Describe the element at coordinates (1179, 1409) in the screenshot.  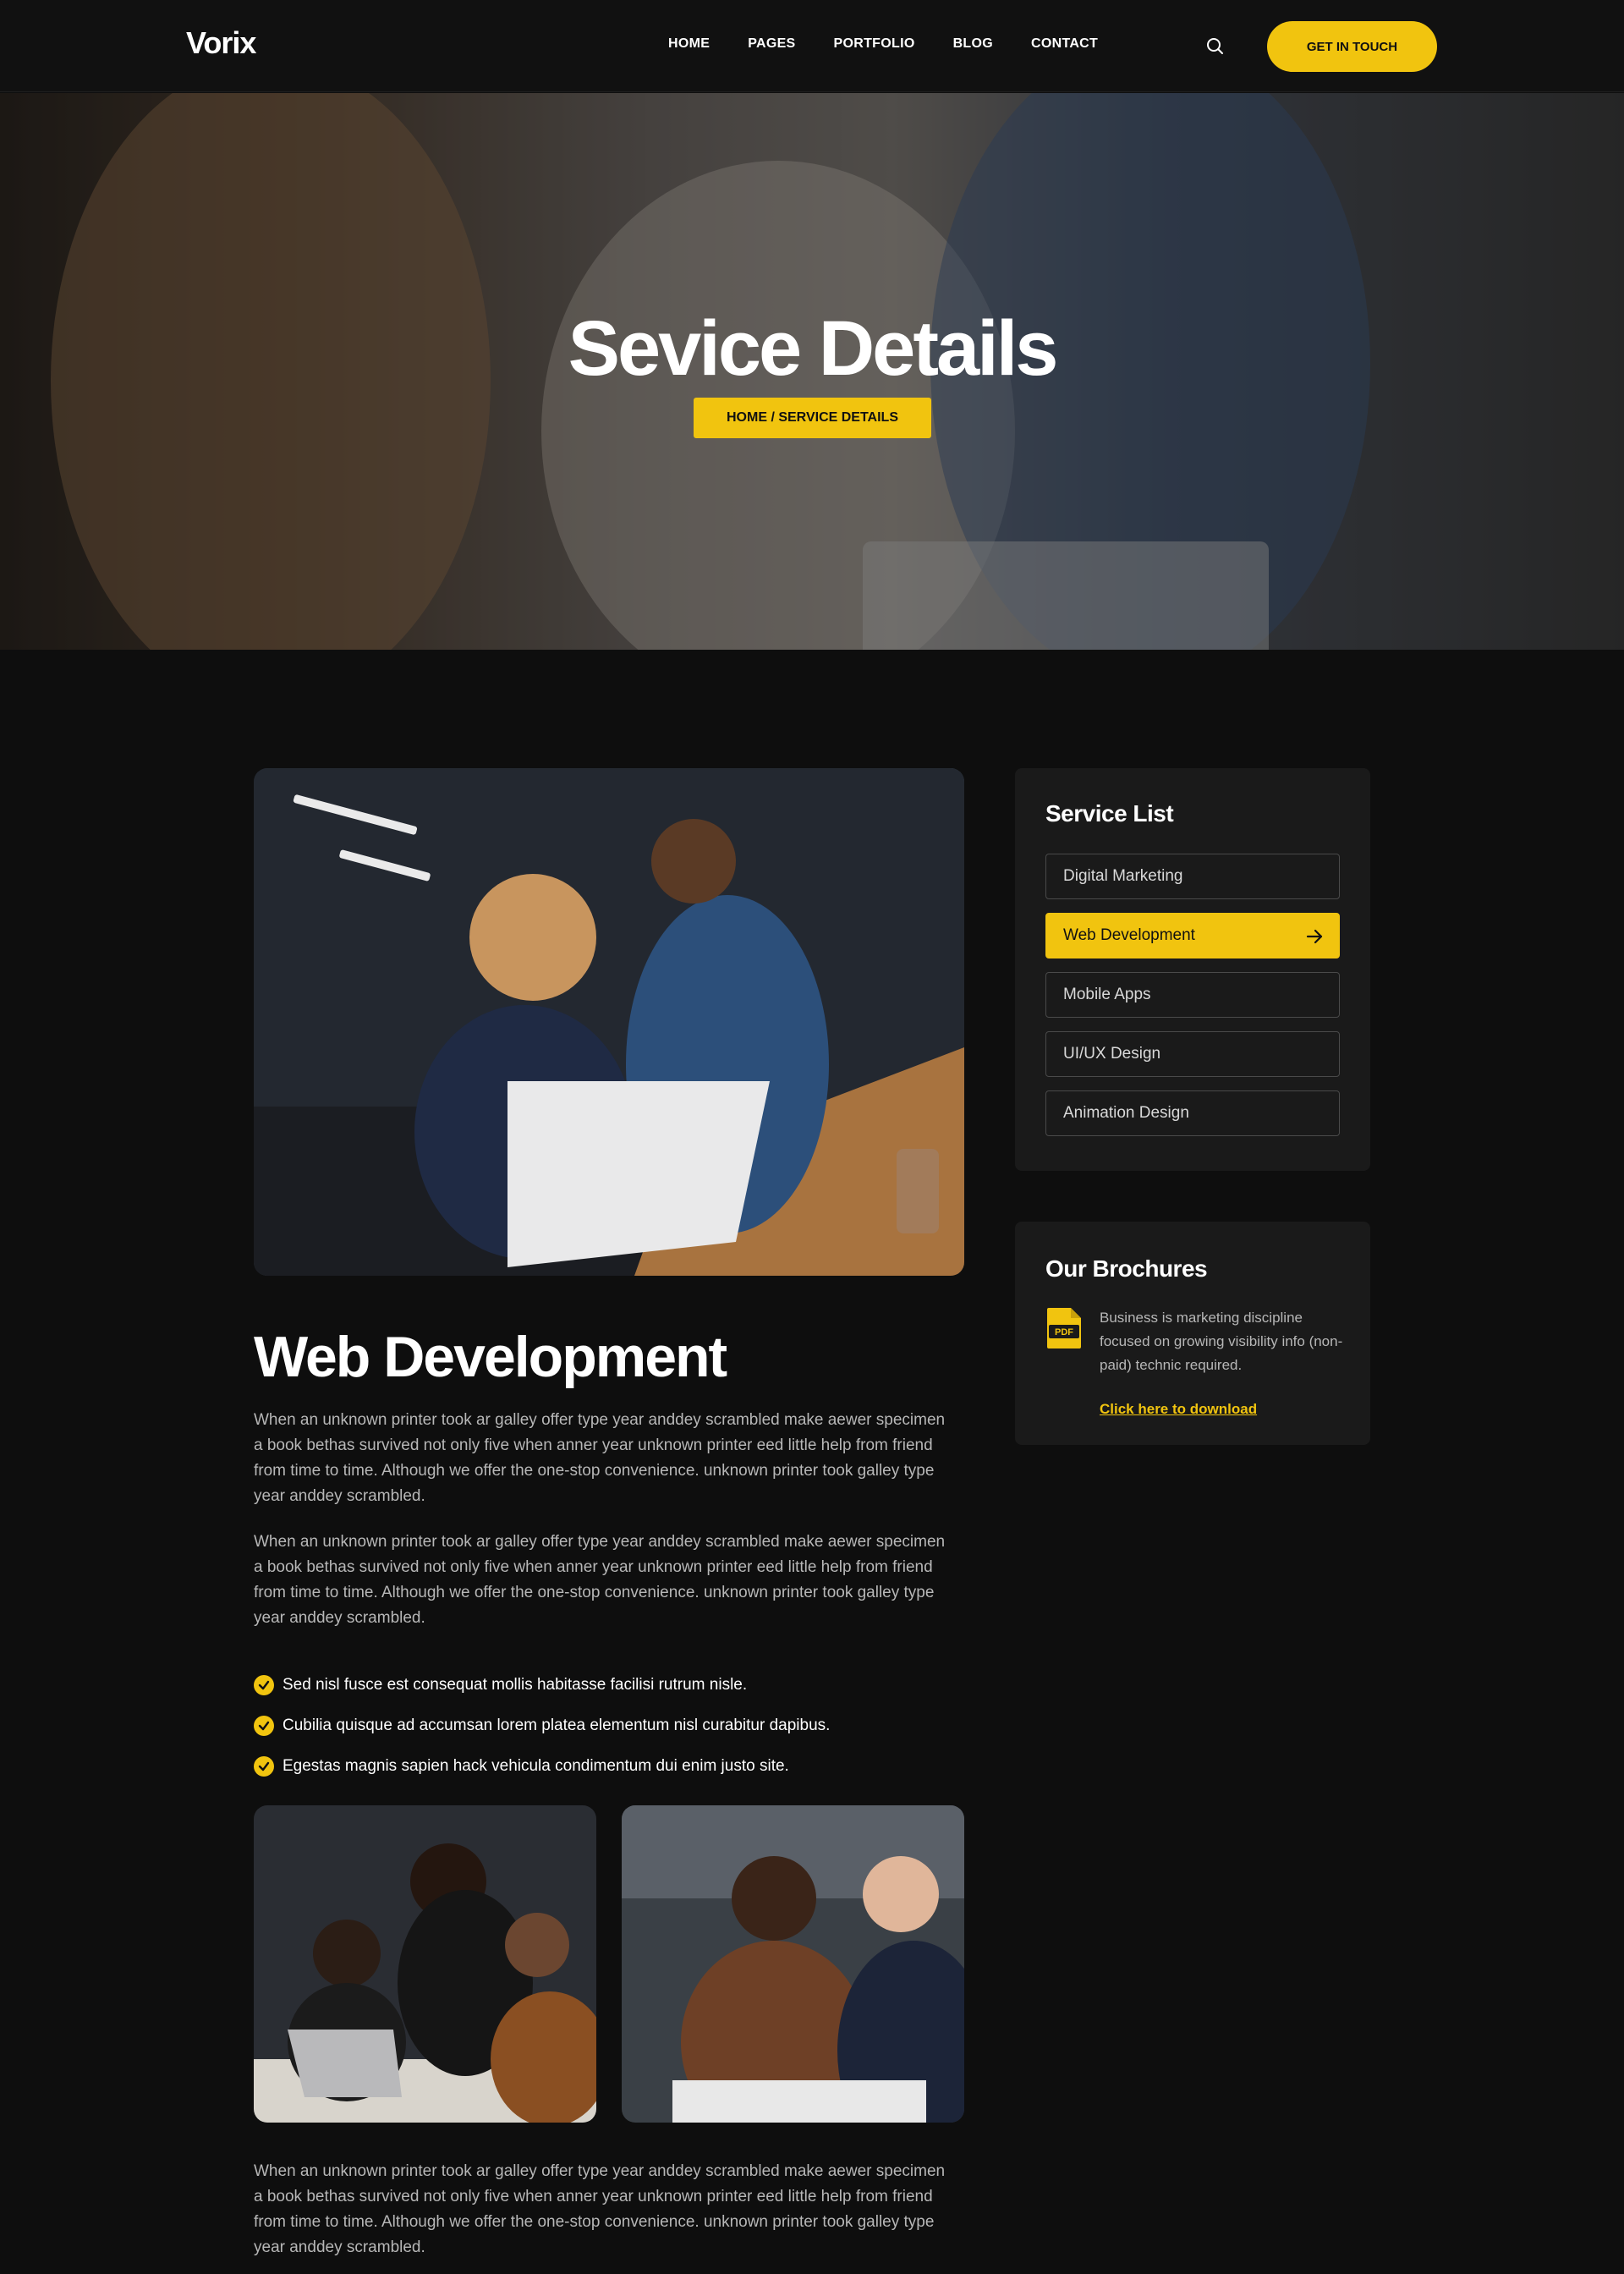
I see `download-brochure-link: Click here to download` at that location.